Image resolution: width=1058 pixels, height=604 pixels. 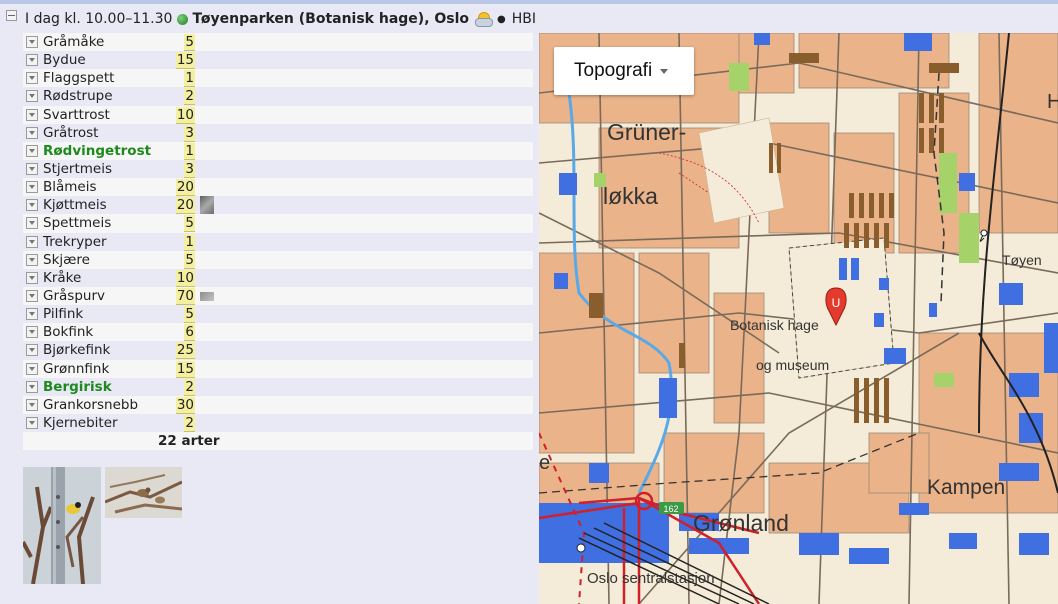 I want to click on species-count-value: 20, so click(x=185, y=188).